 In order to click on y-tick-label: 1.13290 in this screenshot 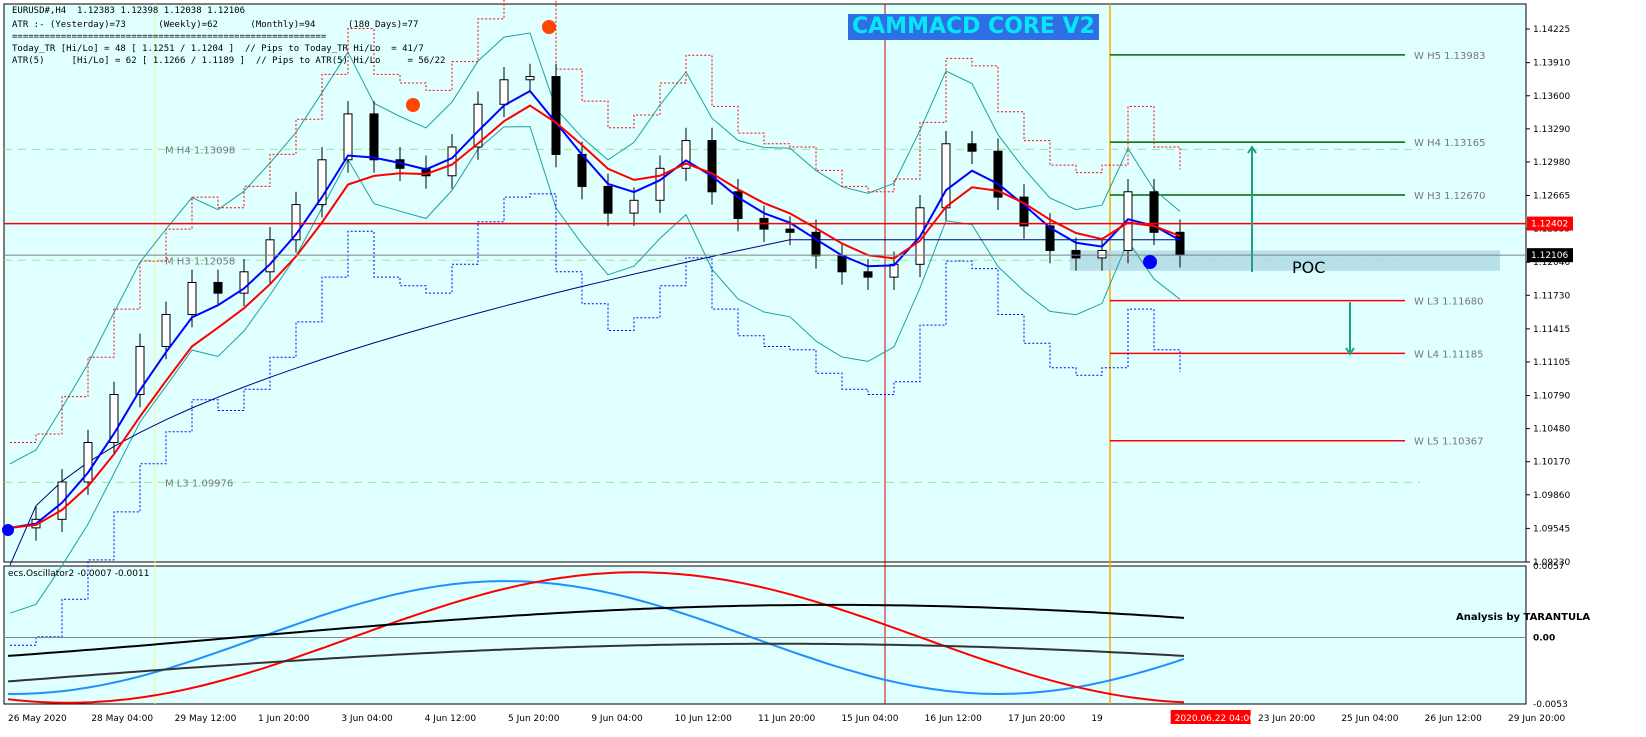, I will do `click(1551, 130)`.